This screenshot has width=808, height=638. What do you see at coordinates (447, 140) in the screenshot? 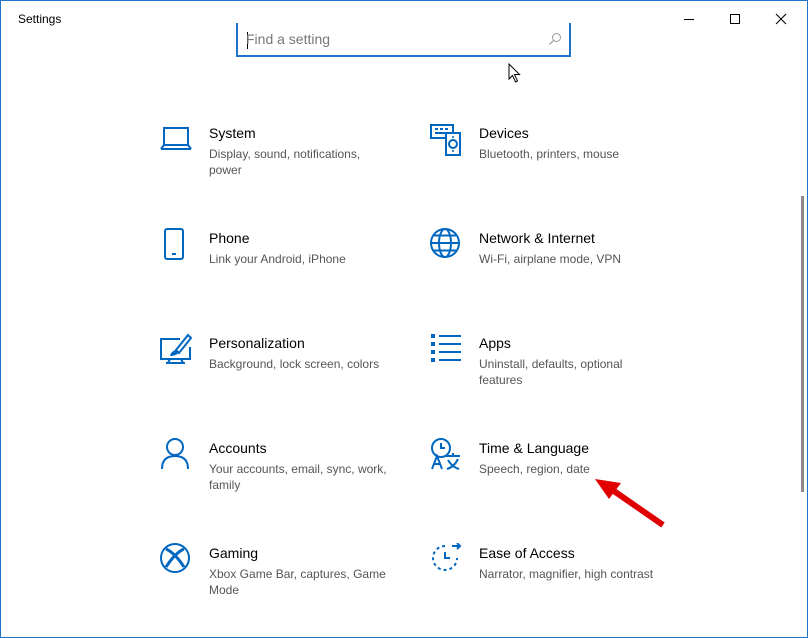
I see `devices-icon` at bounding box center [447, 140].